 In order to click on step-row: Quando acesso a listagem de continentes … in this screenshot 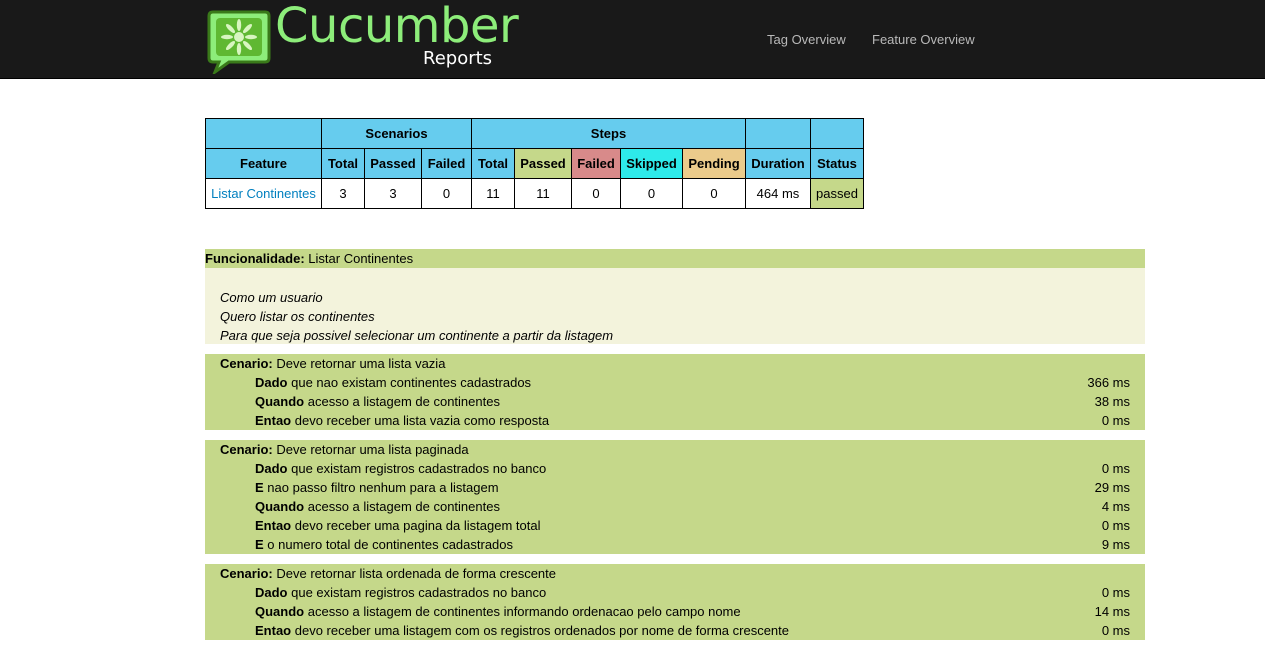, I will do `click(675, 611)`.